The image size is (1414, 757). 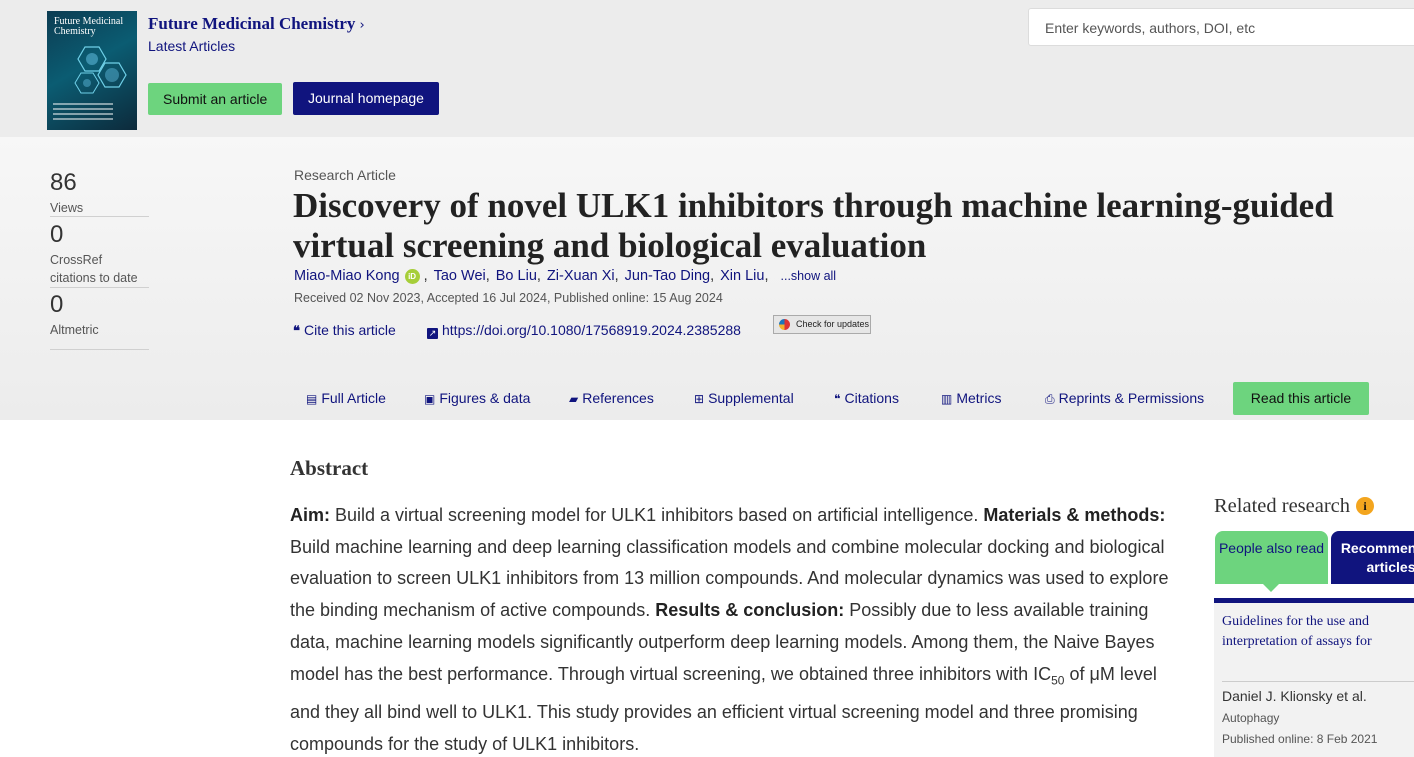 I want to click on crossmark-icon, so click(x=784, y=324).